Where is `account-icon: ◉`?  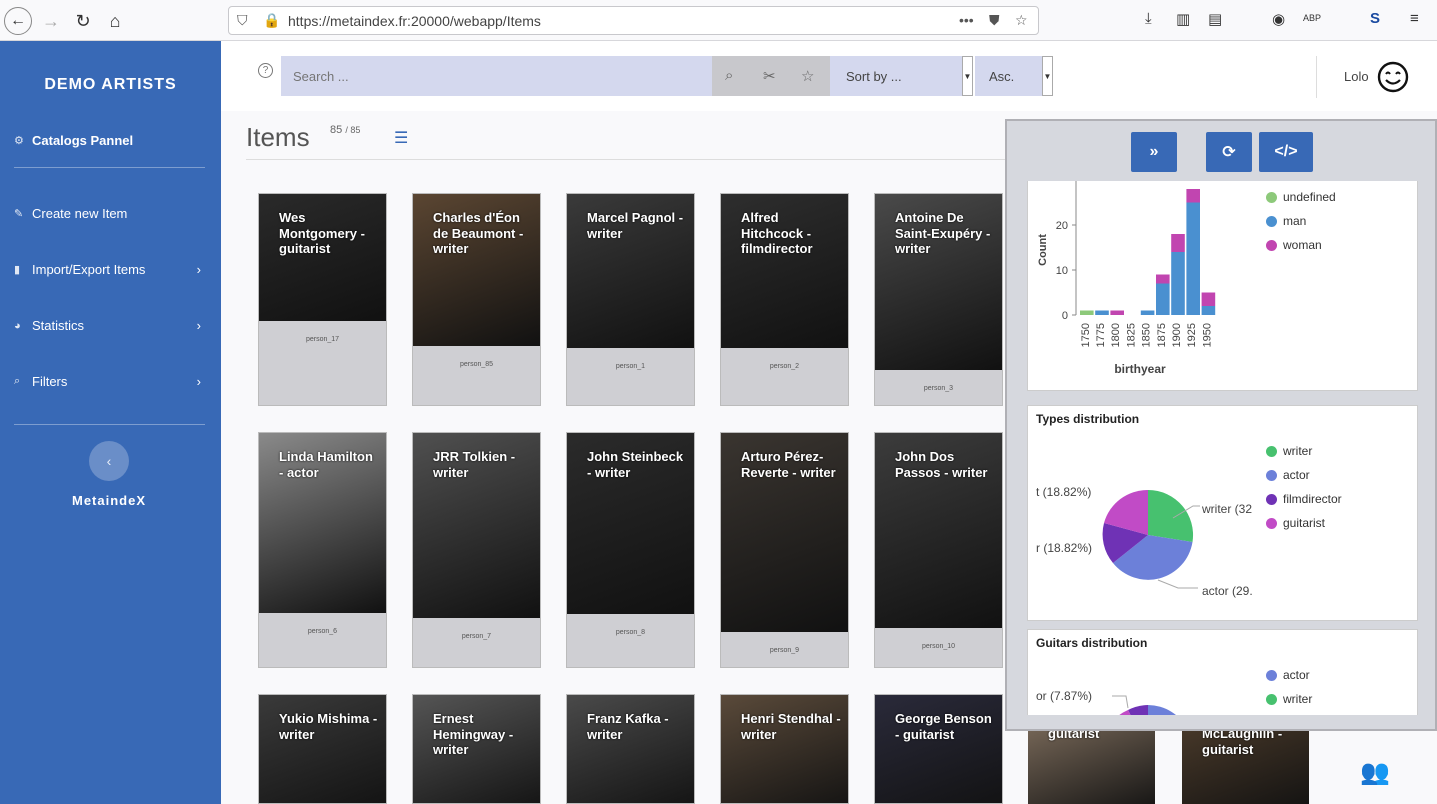 account-icon: ◉ is located at coordinates (1278, 19).